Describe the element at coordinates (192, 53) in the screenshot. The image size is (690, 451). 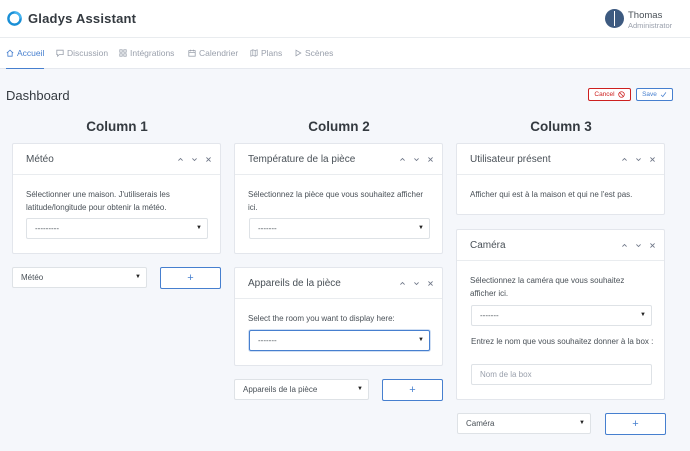
I see `calendar-icon` at that location.